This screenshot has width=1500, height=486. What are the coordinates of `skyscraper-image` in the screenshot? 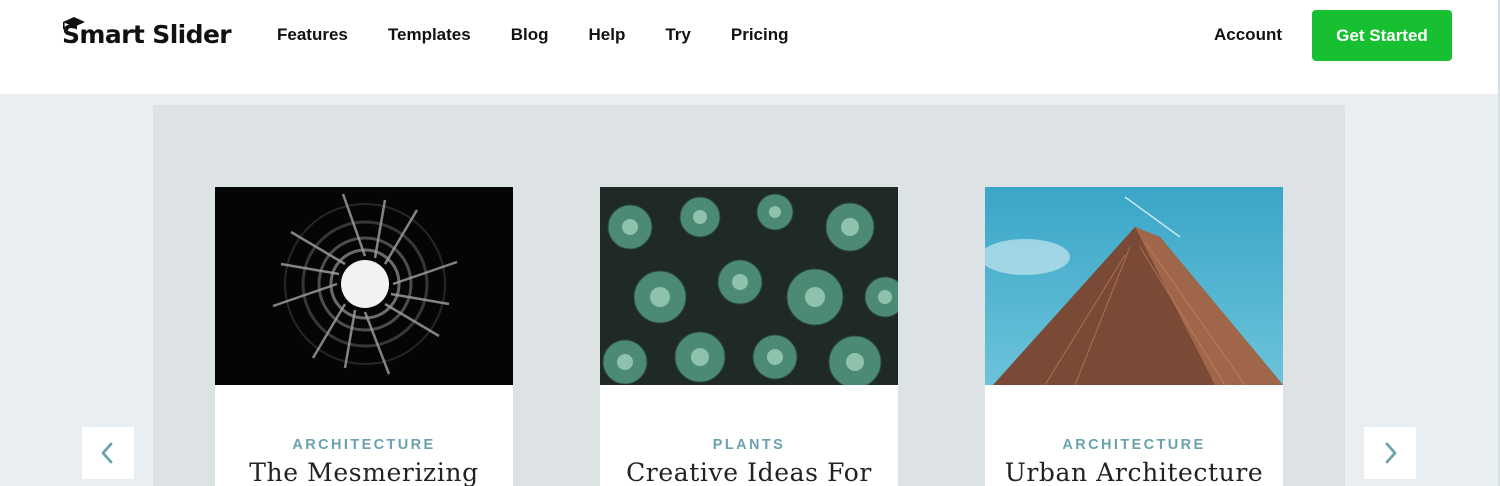 It's located at (1134, 286).